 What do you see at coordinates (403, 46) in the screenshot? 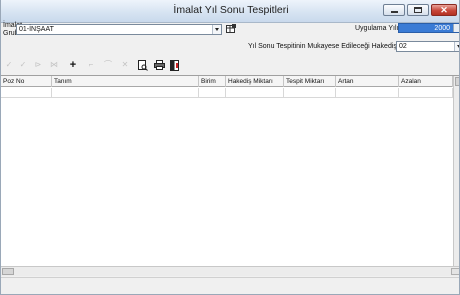
I see `hakedis-value: 02` at bounding box center [403, 46].